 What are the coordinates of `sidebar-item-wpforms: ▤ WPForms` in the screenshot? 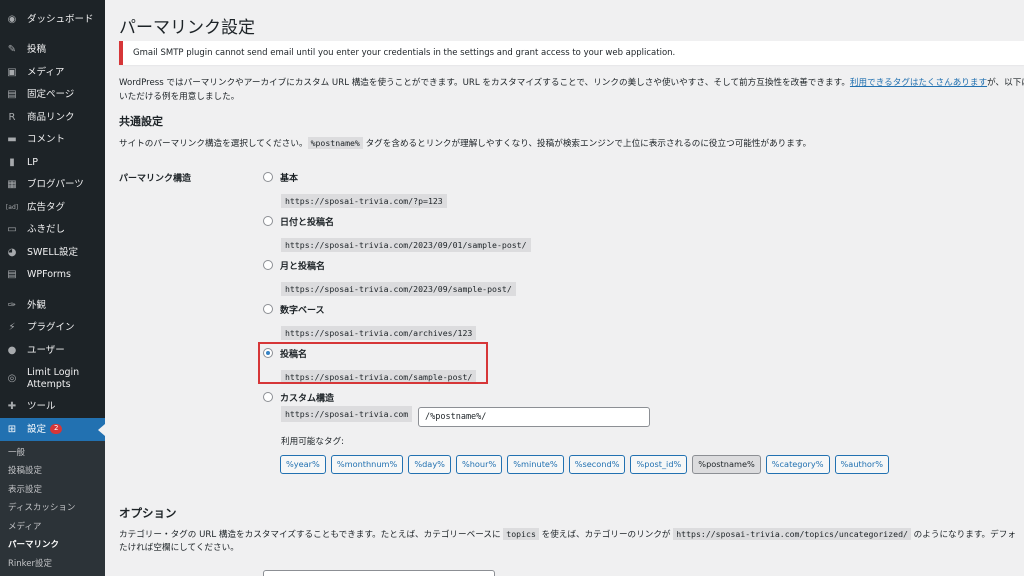 It's located at (52, 275).